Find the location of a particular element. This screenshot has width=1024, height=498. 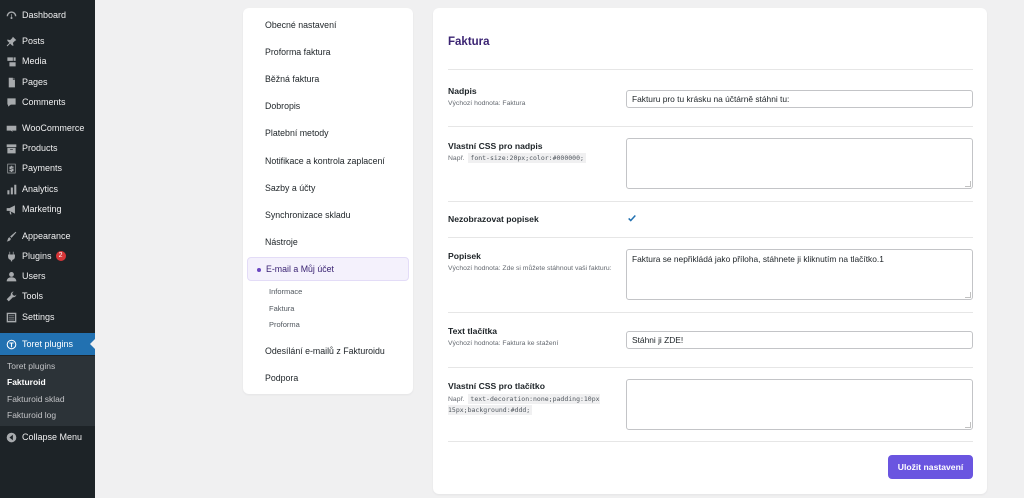

collapse-icon is located at coordinates (11, 437).